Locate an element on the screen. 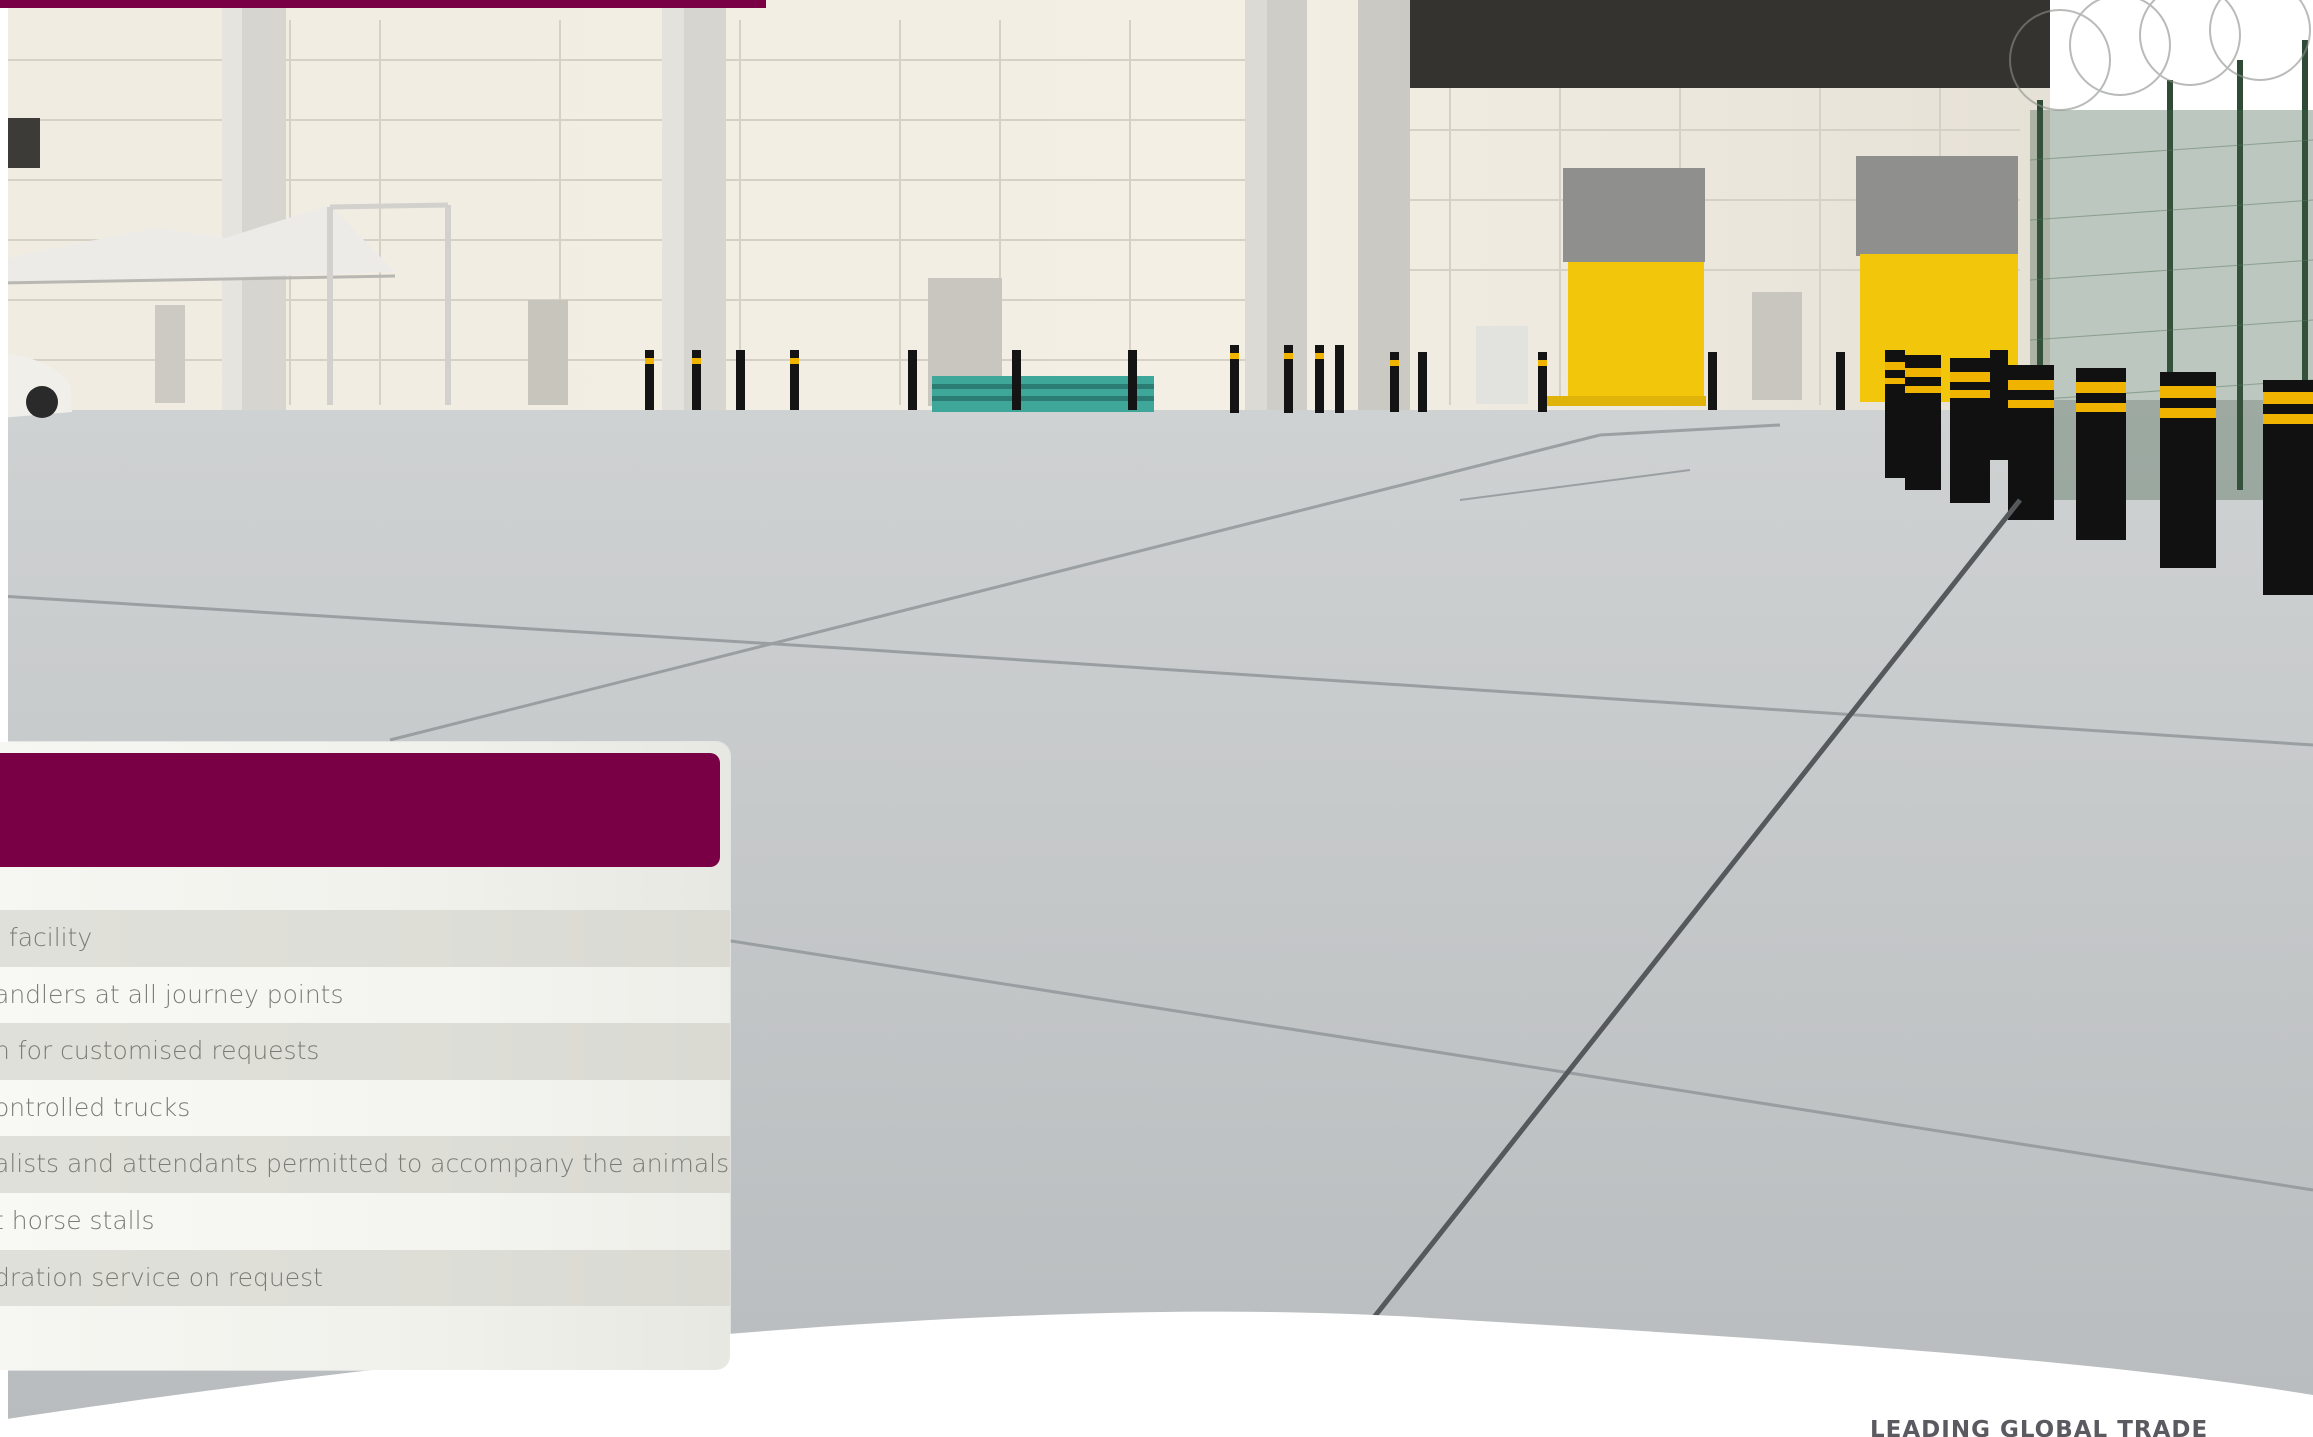  list-item: l facility is located at coordinates (365, 938).